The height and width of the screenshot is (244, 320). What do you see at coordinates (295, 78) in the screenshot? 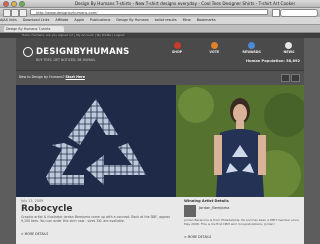
I see `pager-next-button` at bounding box center [295, 78].